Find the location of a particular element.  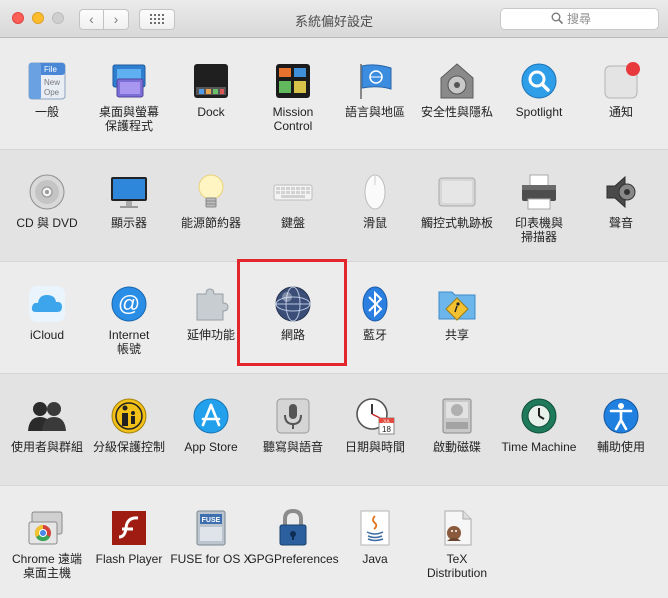

pref-dock: Dock is located at coordinates (211, 95).